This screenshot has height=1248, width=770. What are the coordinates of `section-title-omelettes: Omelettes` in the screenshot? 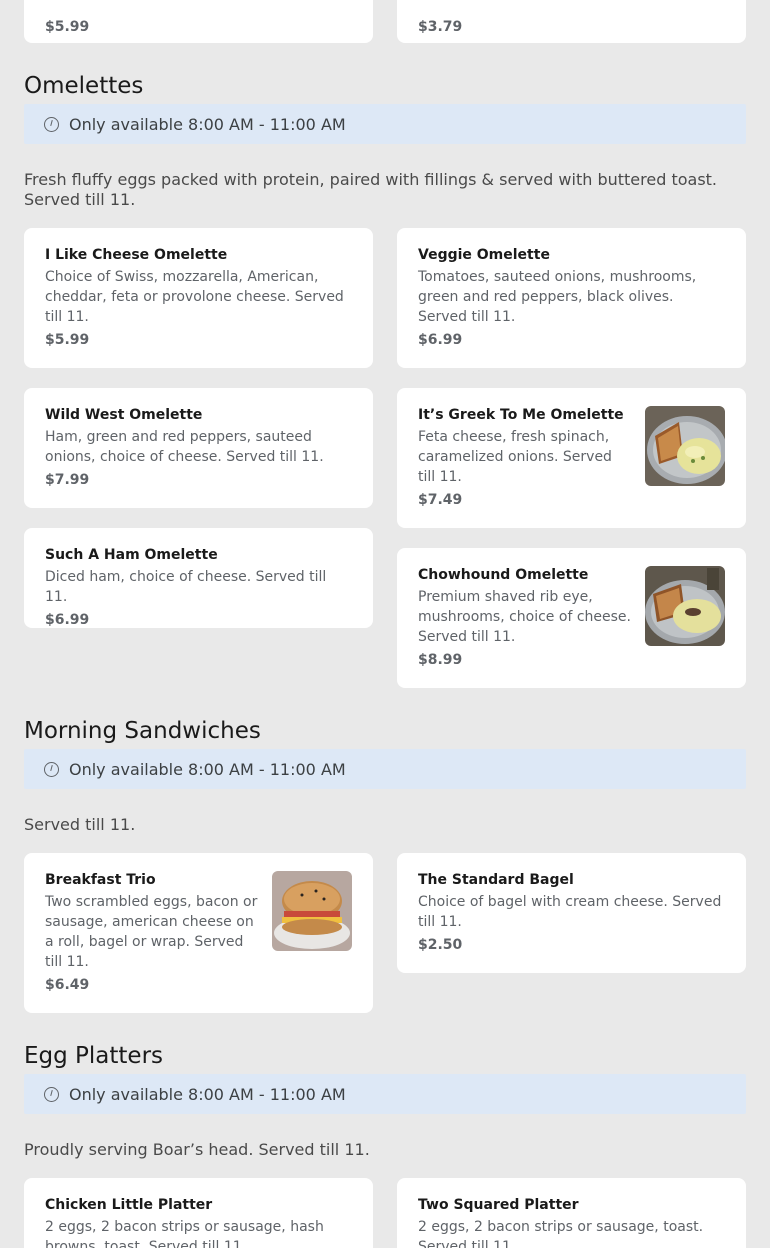 It's located at (84, 86).